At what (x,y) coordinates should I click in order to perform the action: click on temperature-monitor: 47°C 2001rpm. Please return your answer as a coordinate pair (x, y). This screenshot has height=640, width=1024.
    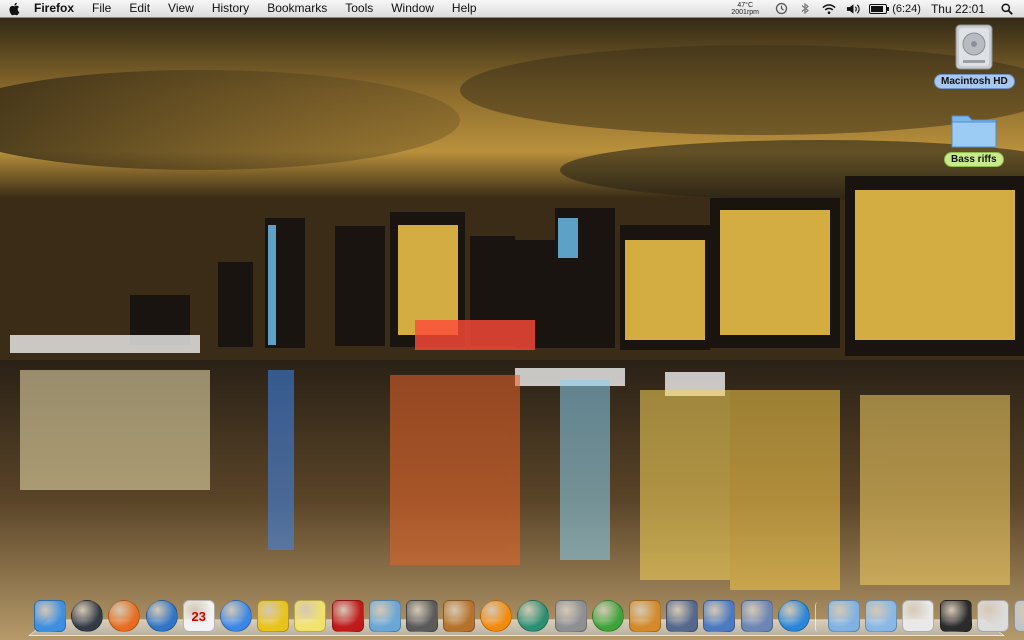
    Looking at the image, I should click on (745, 9).